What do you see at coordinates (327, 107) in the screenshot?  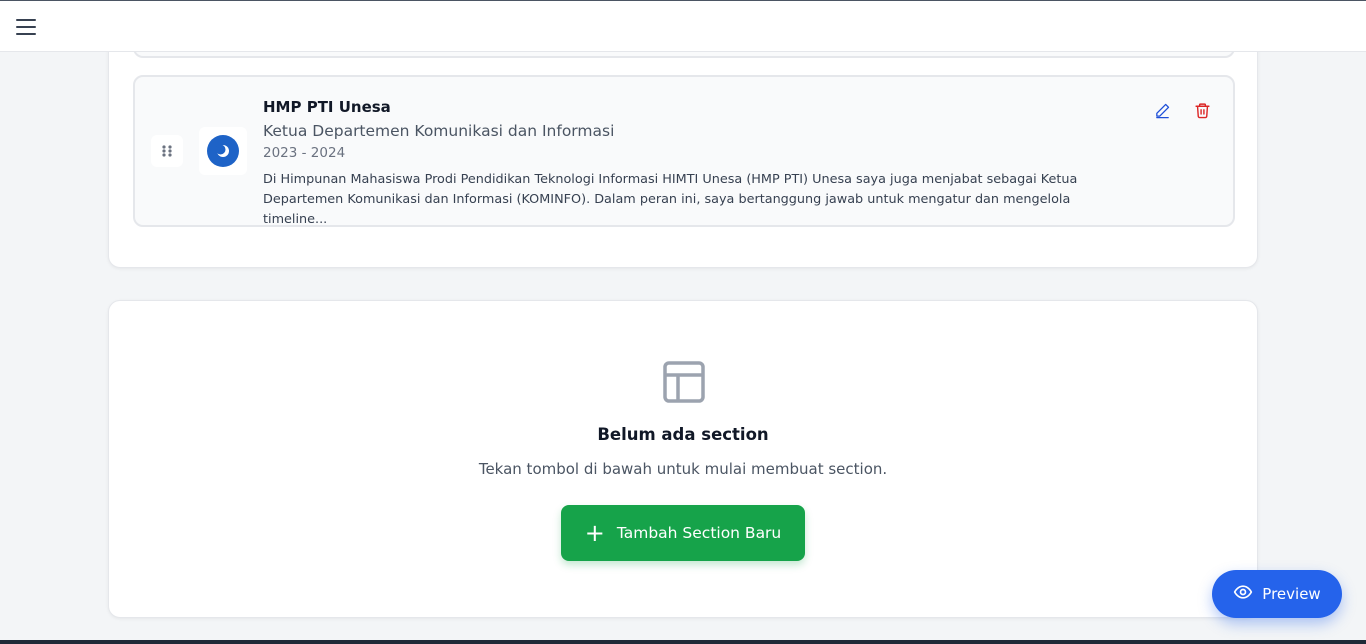 I see `organization-name: HMP PTI Unesa` at bounding box center [327, 107].